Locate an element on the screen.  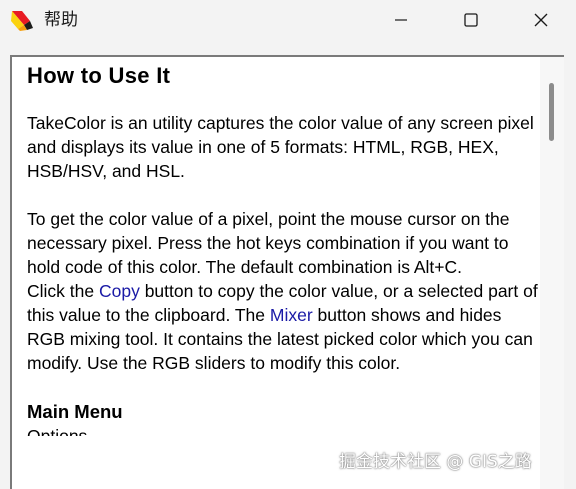
main-menu-heading: Main Menu is located at coordinates (75, 411).